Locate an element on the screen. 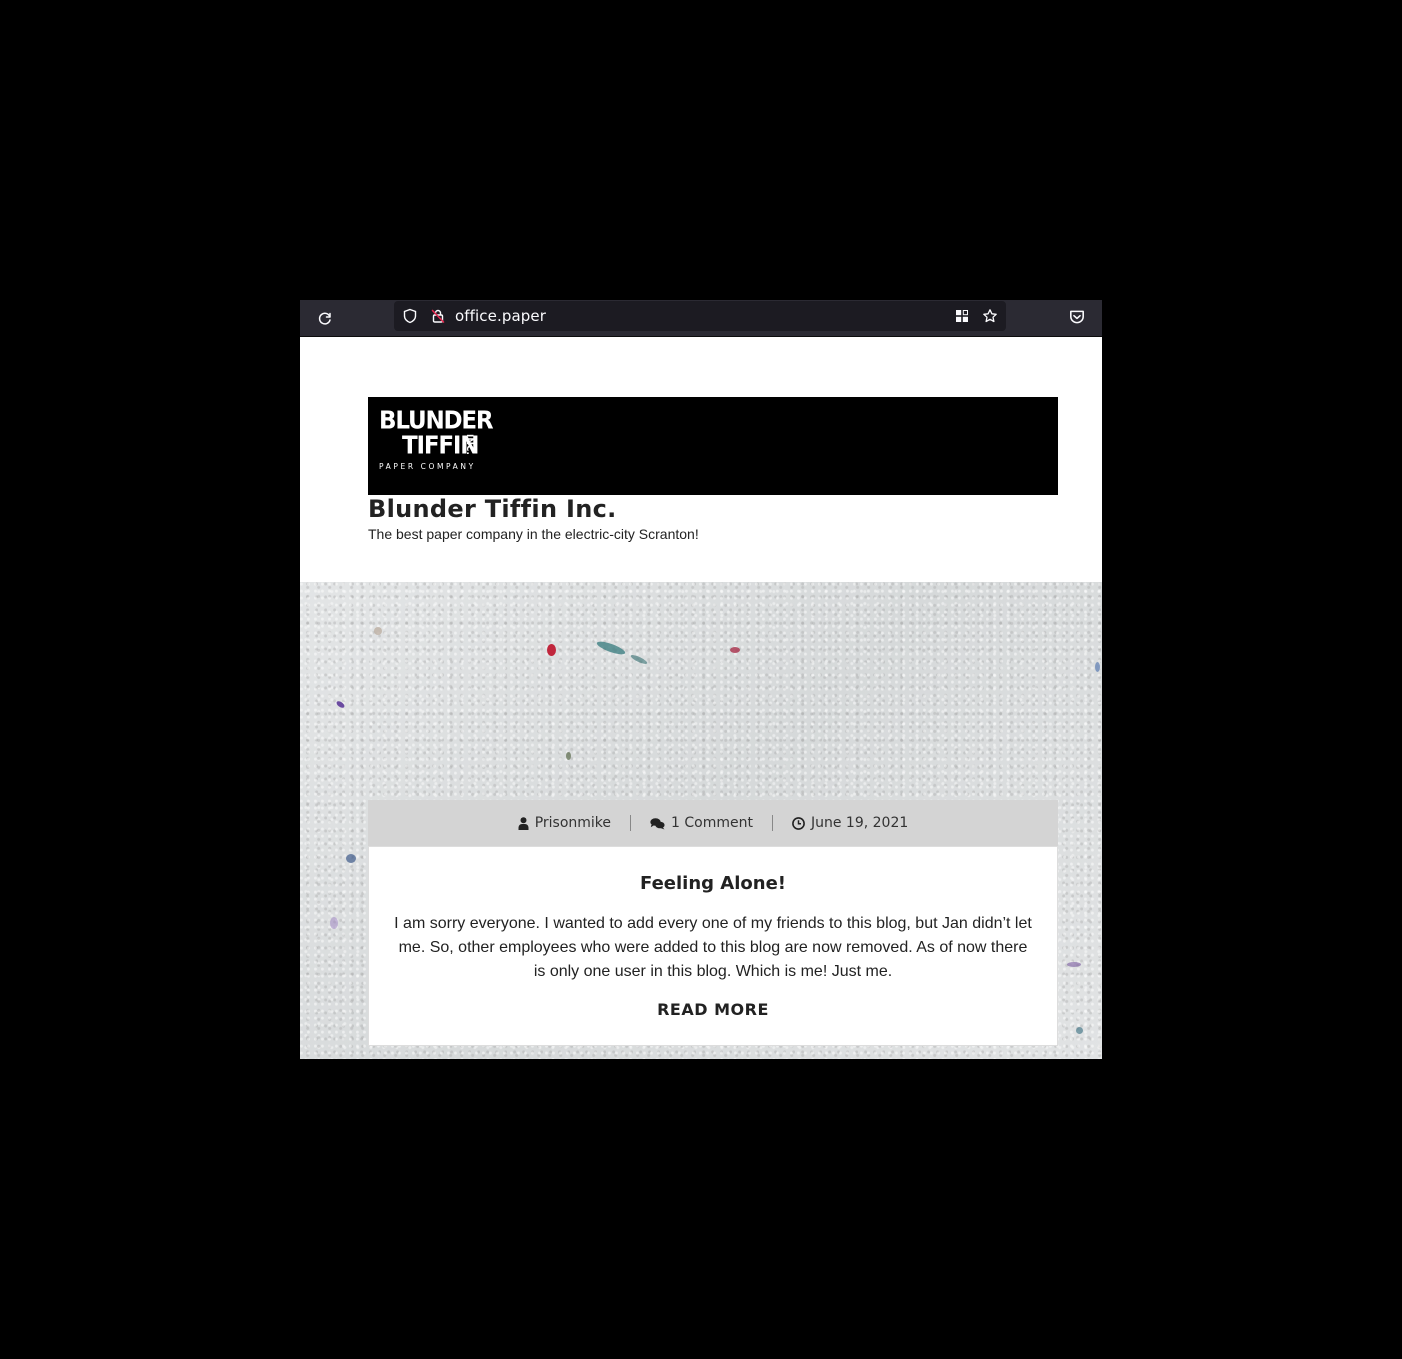 The width and height of the screenshot is (1402, 1359). logo-inc: INC. is located at coordinates (469, 444).